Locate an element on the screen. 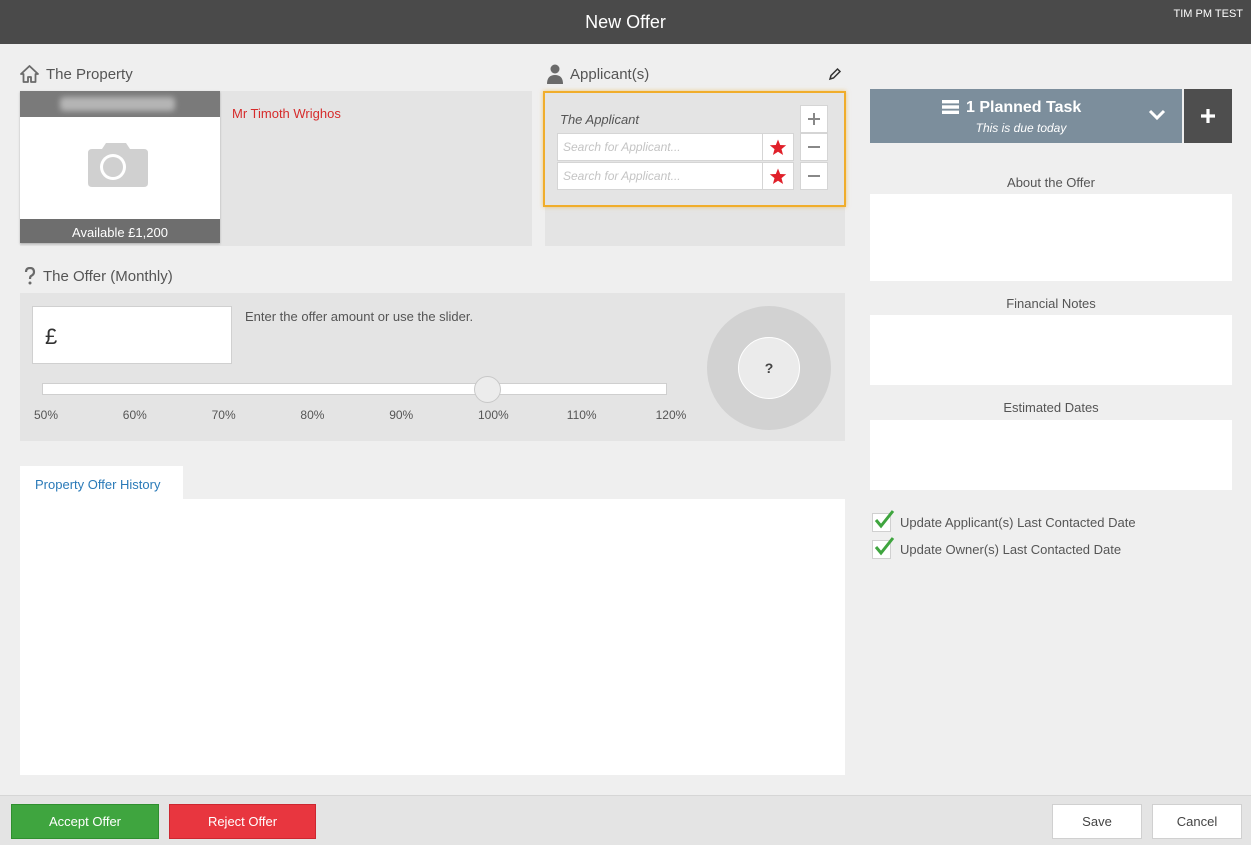 The height and width of the screenshot is (845, 1251). save-button: Save is located at coordinates (1097, 821).